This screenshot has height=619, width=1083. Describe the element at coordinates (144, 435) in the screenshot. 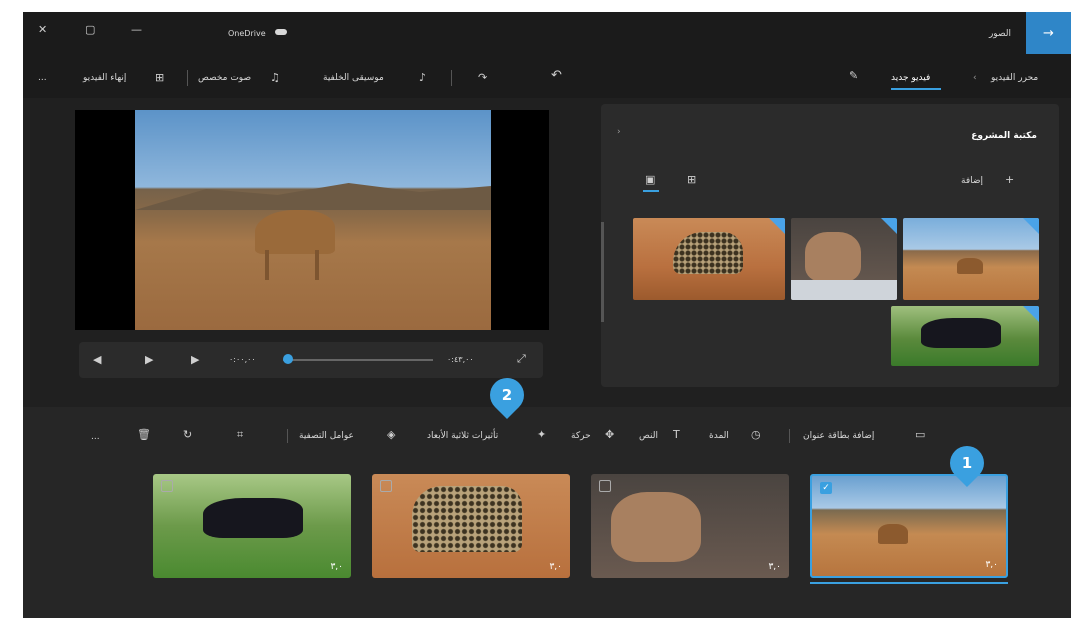

I see `delete-icon: 🗑` at that location.